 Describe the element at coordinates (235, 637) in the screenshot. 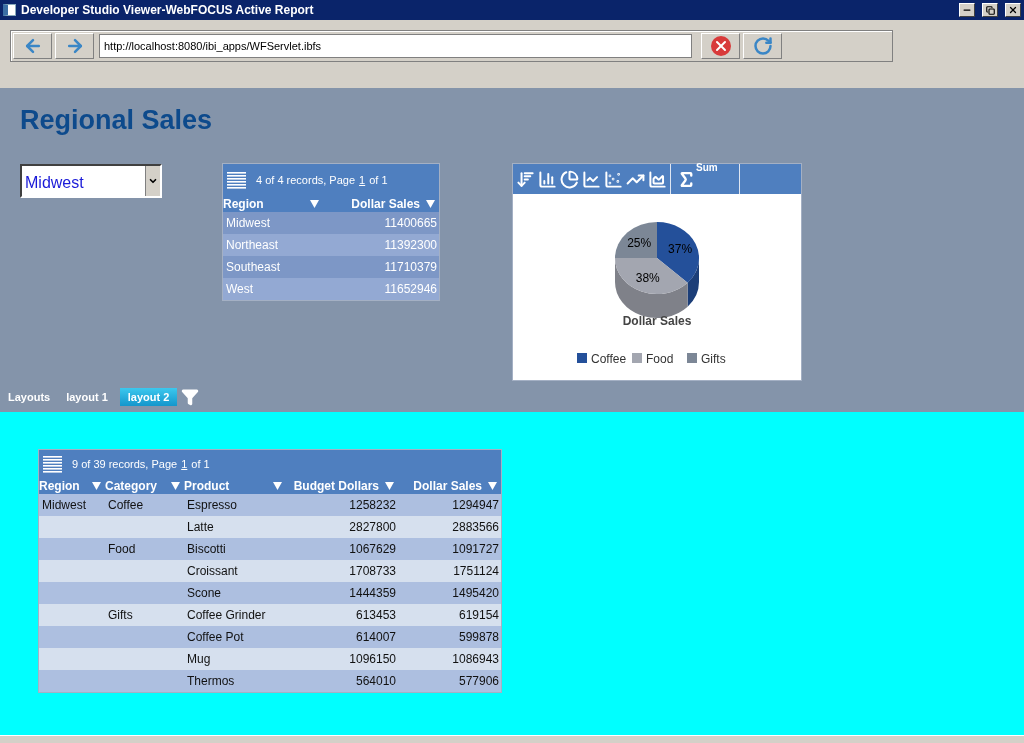

I see `table-cell: Coffee Pot` at that location.